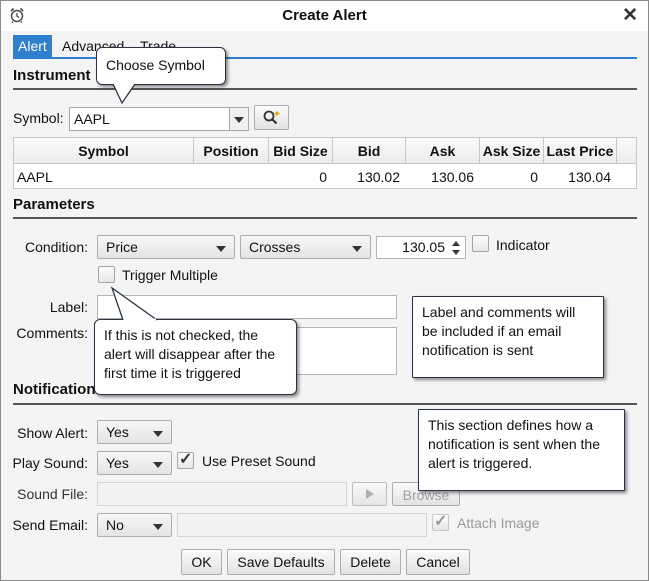 Image resolution: width=649 pixels, height=581 pixels. Describe the element at coordinates (589, 177) in the screenshot. I see `cell-last-price: 130.04` at that location.